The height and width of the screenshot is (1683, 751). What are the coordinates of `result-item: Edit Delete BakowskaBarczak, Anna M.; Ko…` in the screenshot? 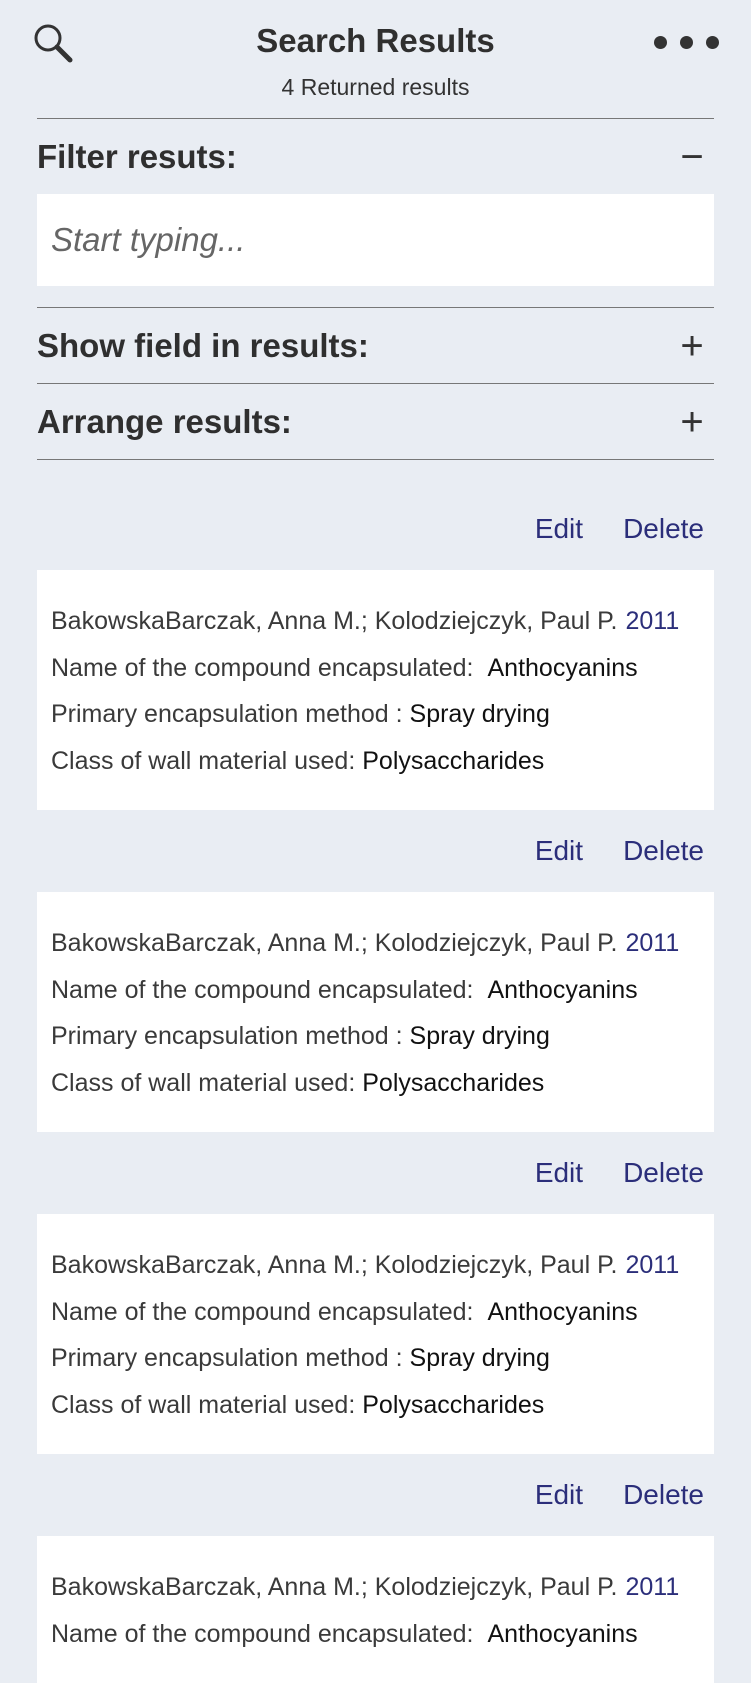 It's located at (375, 1568).